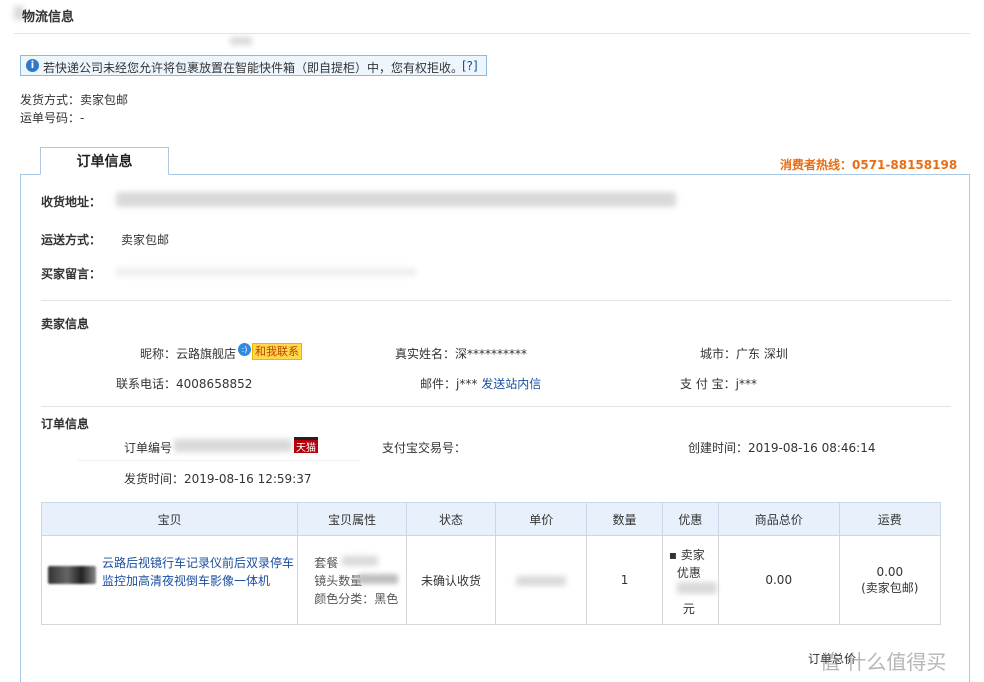 Image resolution: width=984 pixels, height=682 pixels. Describe the element at coordinates (883, 662) in the screenshot. I see `watermark: 值 什么值得买` at that location.